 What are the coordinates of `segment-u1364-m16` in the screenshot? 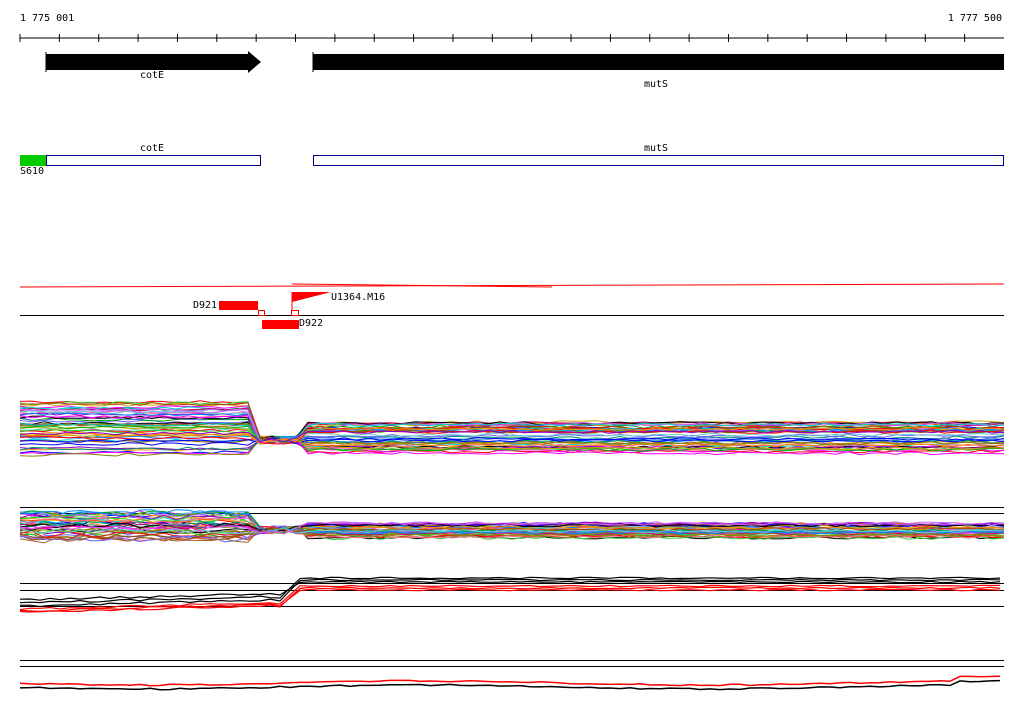 It's located at (311, 297).